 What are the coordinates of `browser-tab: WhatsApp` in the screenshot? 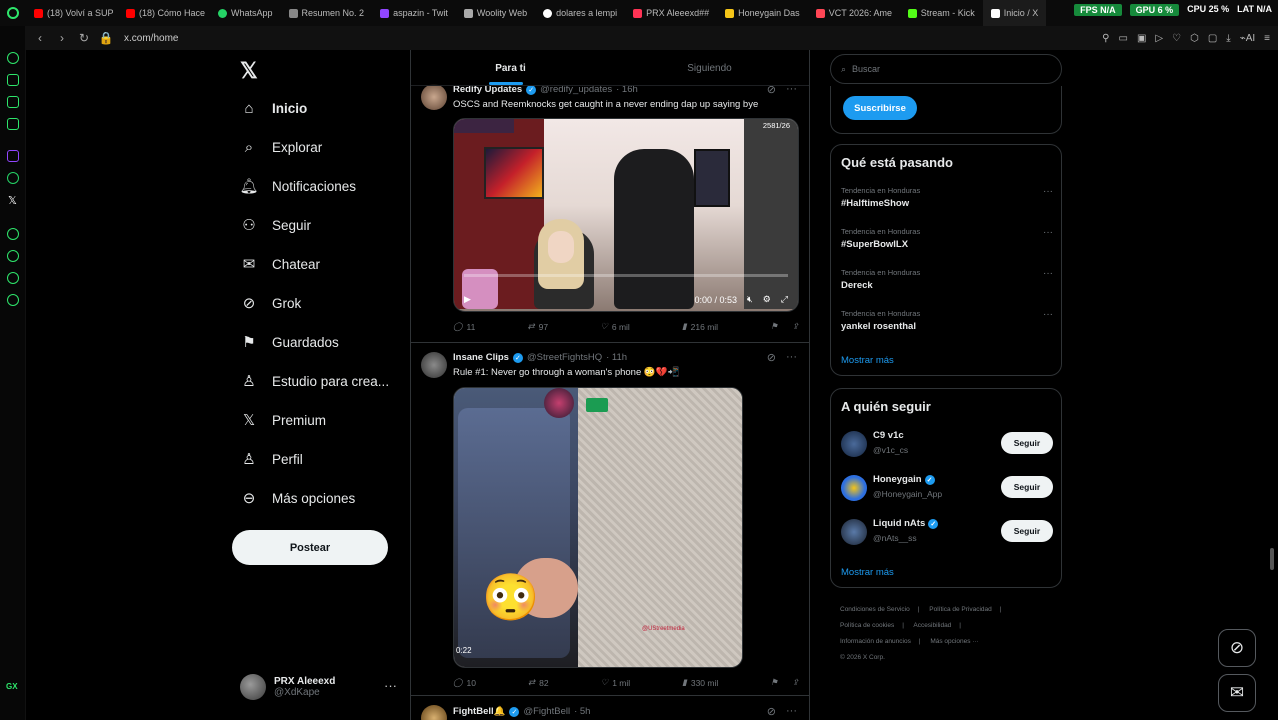 It's located at (245, 13).